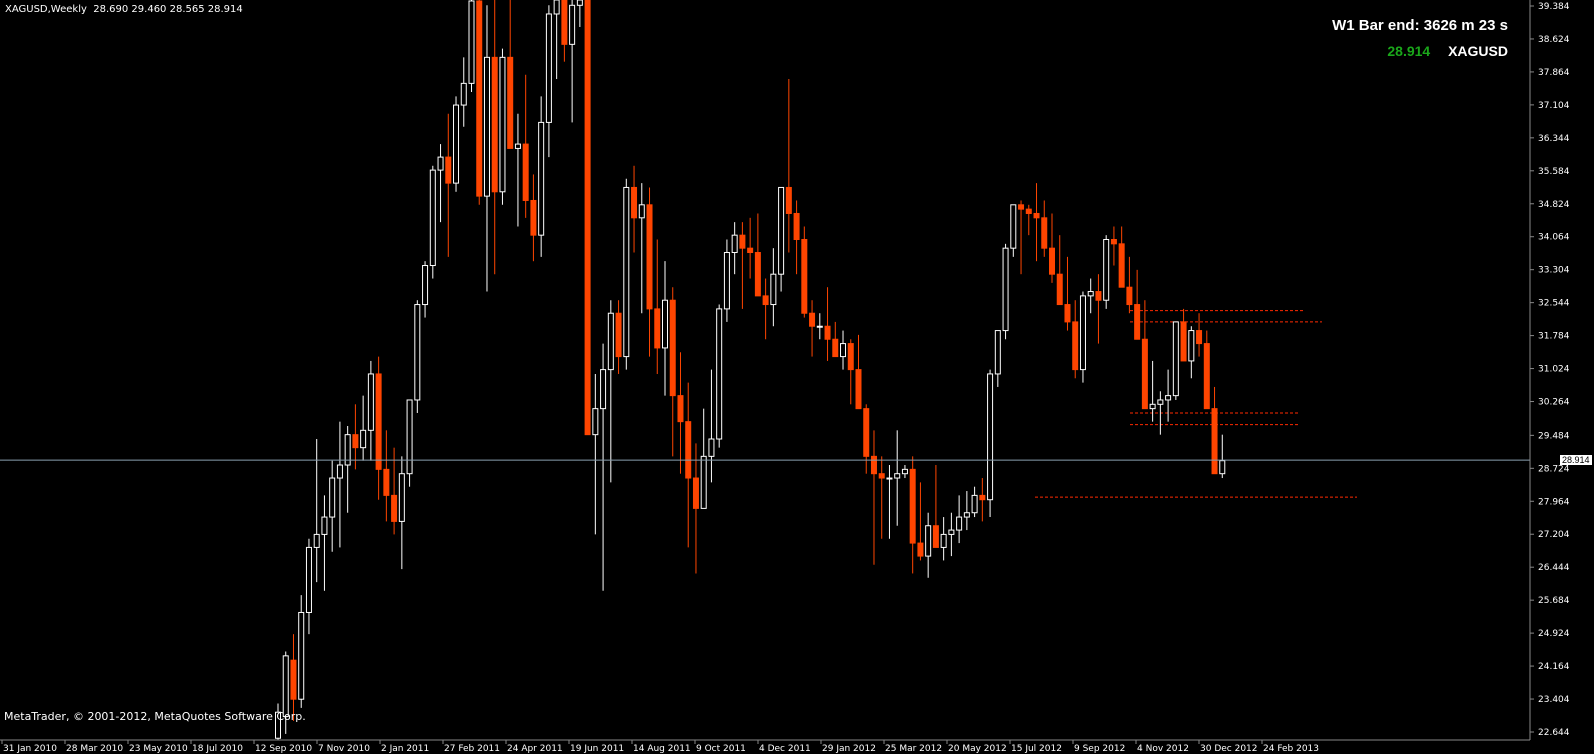 The width and height of the screenshot is (1594, 754). What do you see at coordinates (1554, 271) in the screenshot?
I see `price-tick-label: 33.304` at bounding box center [1554, 271].